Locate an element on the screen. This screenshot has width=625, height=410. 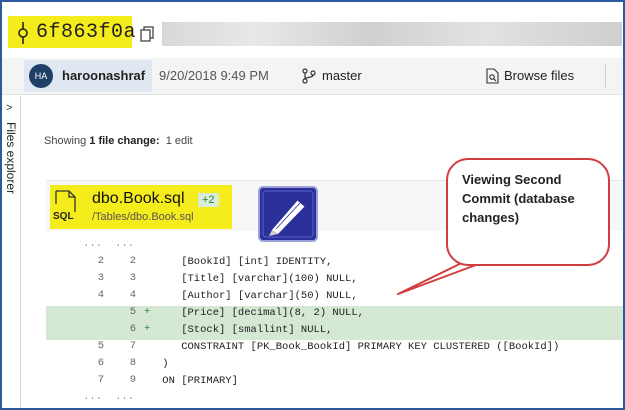
chevron-right-icon: > is located at coordinates (9, 108).